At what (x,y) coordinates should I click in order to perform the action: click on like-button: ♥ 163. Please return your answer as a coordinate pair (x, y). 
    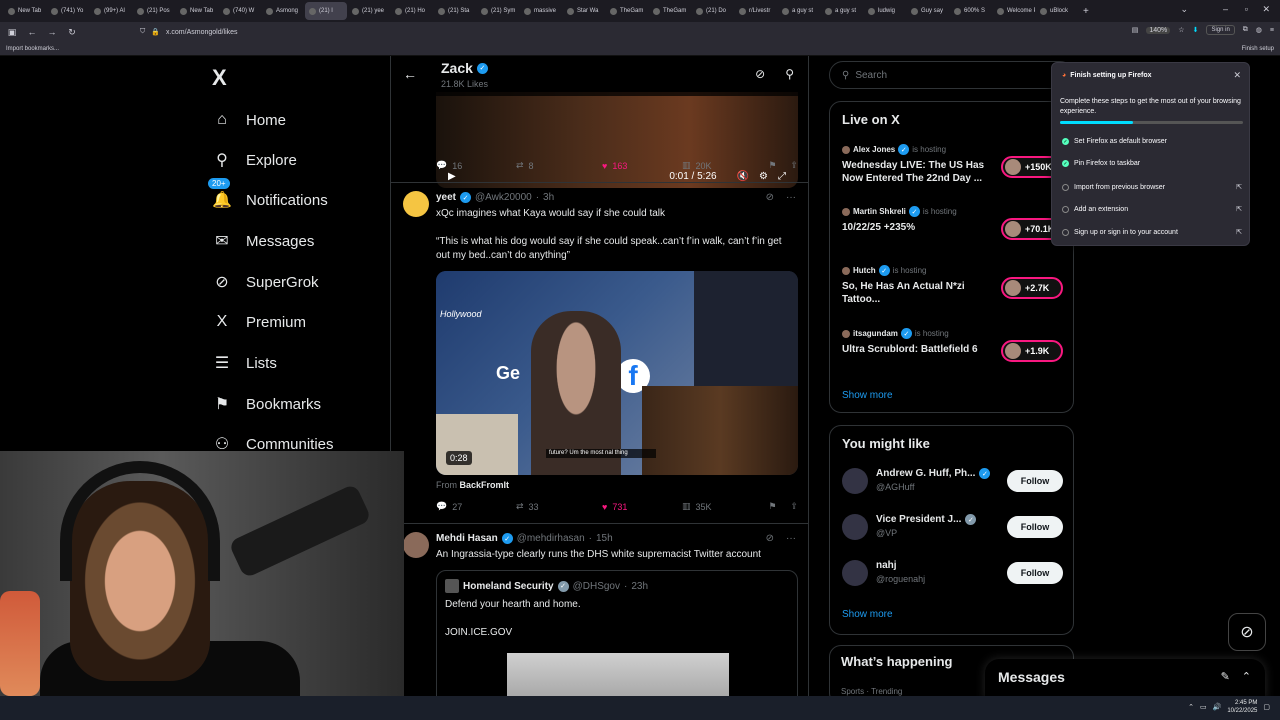
    Looking at the image, I should click on (642, 166).